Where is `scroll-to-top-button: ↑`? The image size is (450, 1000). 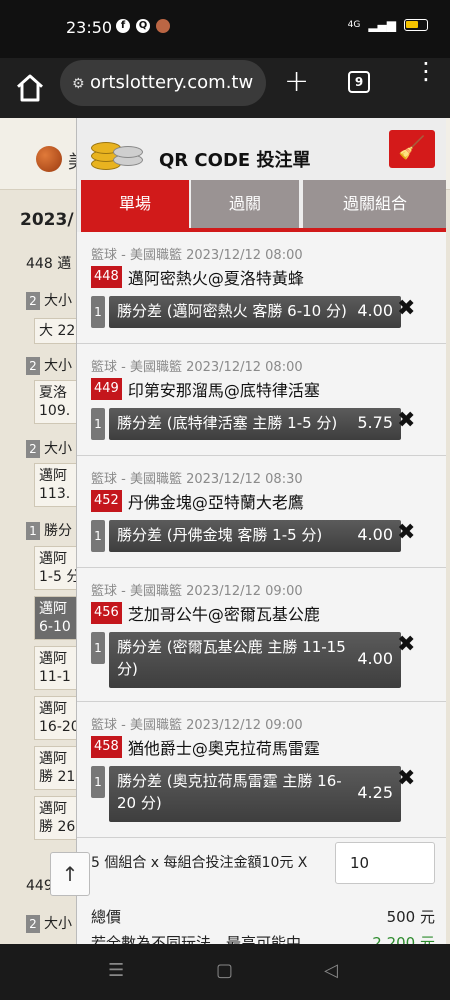 scroll-to-top-button: ↑ is located at coordinates (70, 874).